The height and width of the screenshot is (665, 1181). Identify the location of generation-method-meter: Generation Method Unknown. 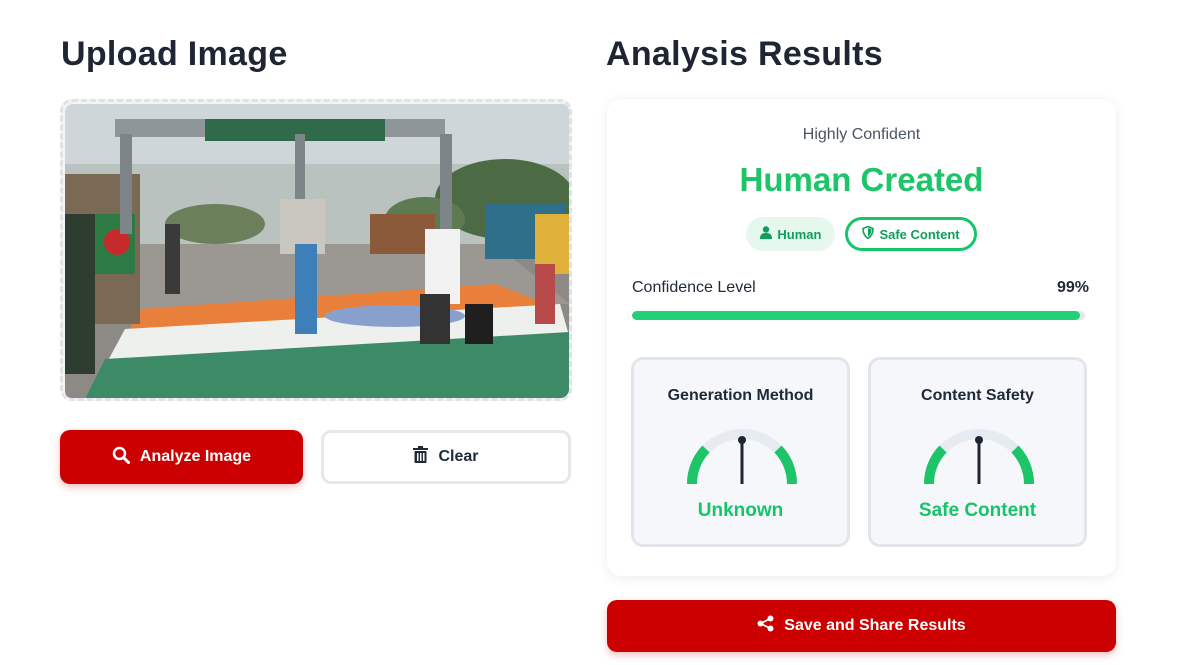
(740, 452).